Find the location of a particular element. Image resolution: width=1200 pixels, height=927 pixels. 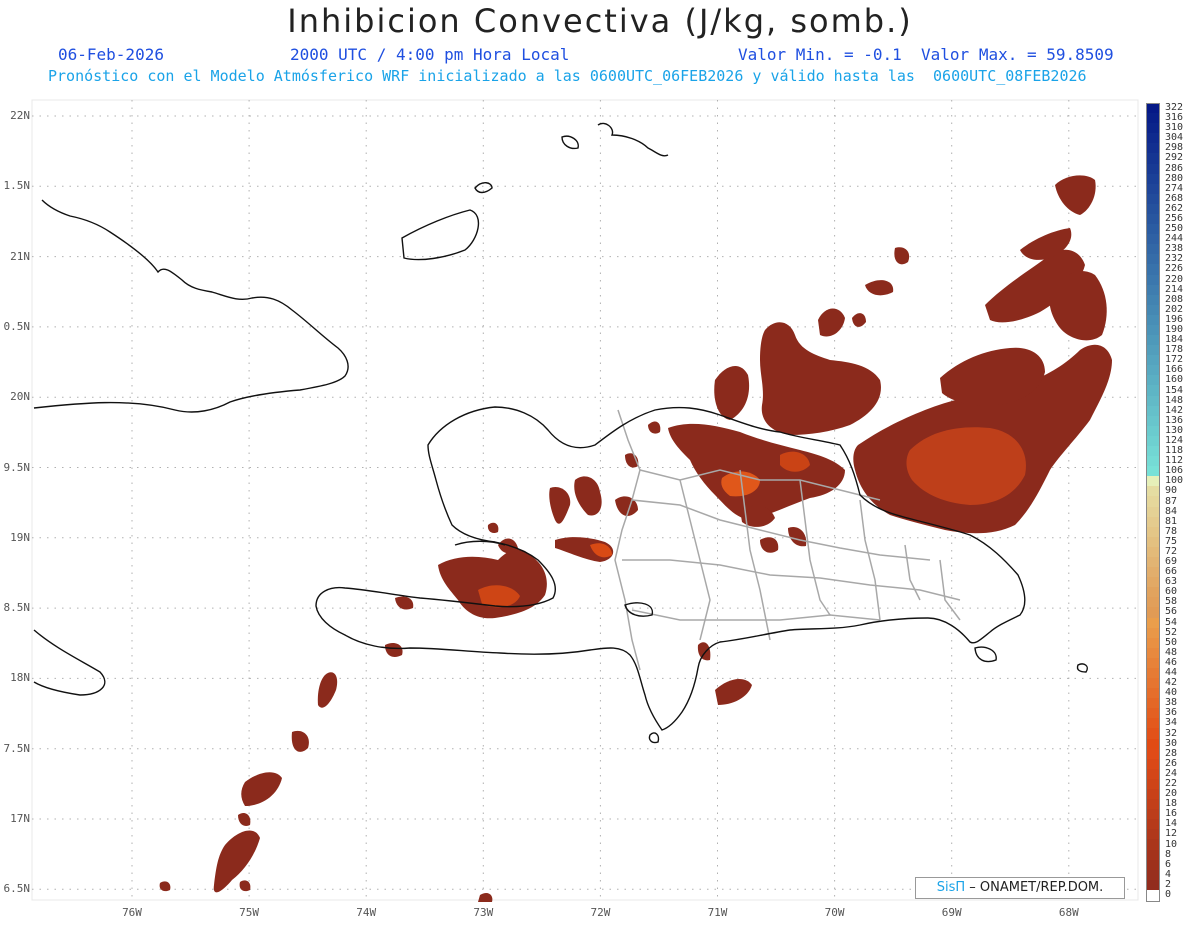

credit-box: SisΠ – ONAMET/REP.DOM. is located at coordinates (1020, 888).